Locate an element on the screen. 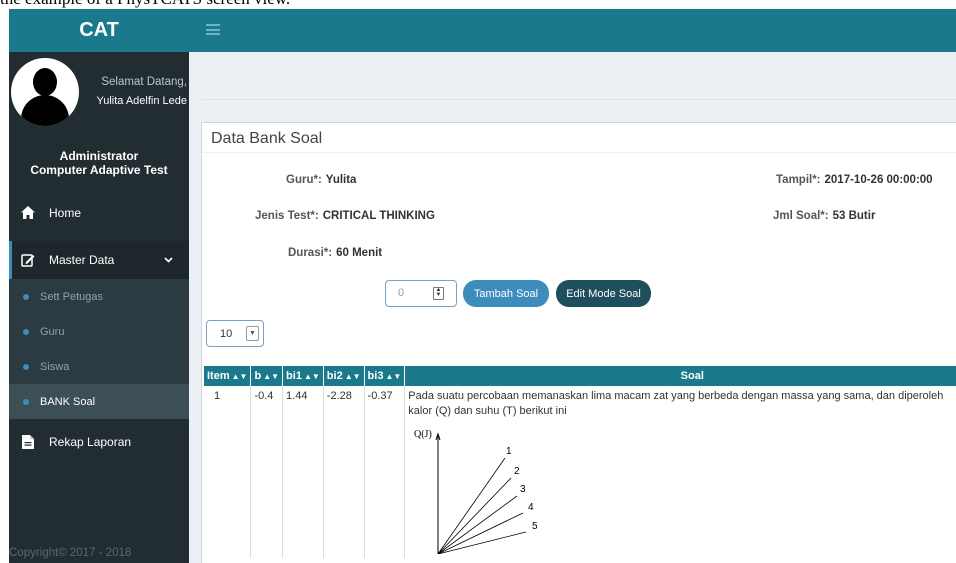 This screenshot has width=956, height=563. figure-line-label: 3 is located at coordinates (523, 489).